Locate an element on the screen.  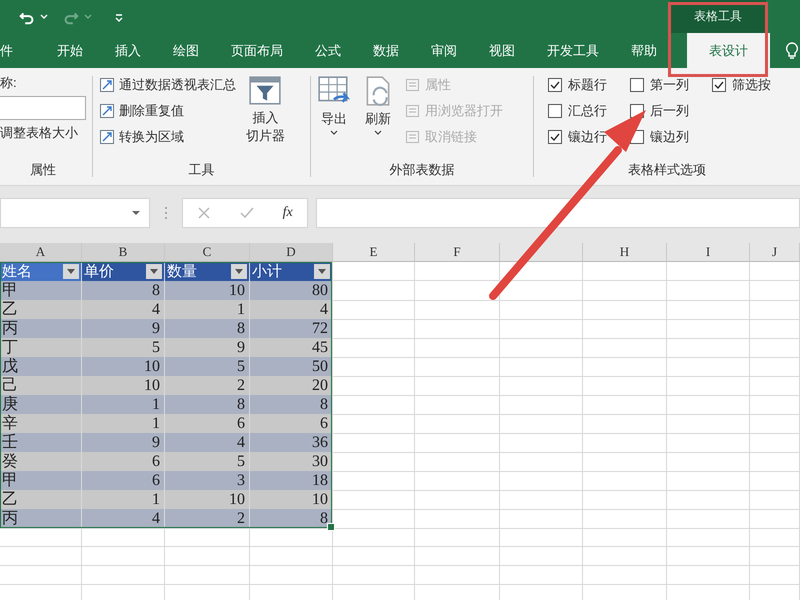
ribbon-tab: 开始 is located at coordinates (70, 50).